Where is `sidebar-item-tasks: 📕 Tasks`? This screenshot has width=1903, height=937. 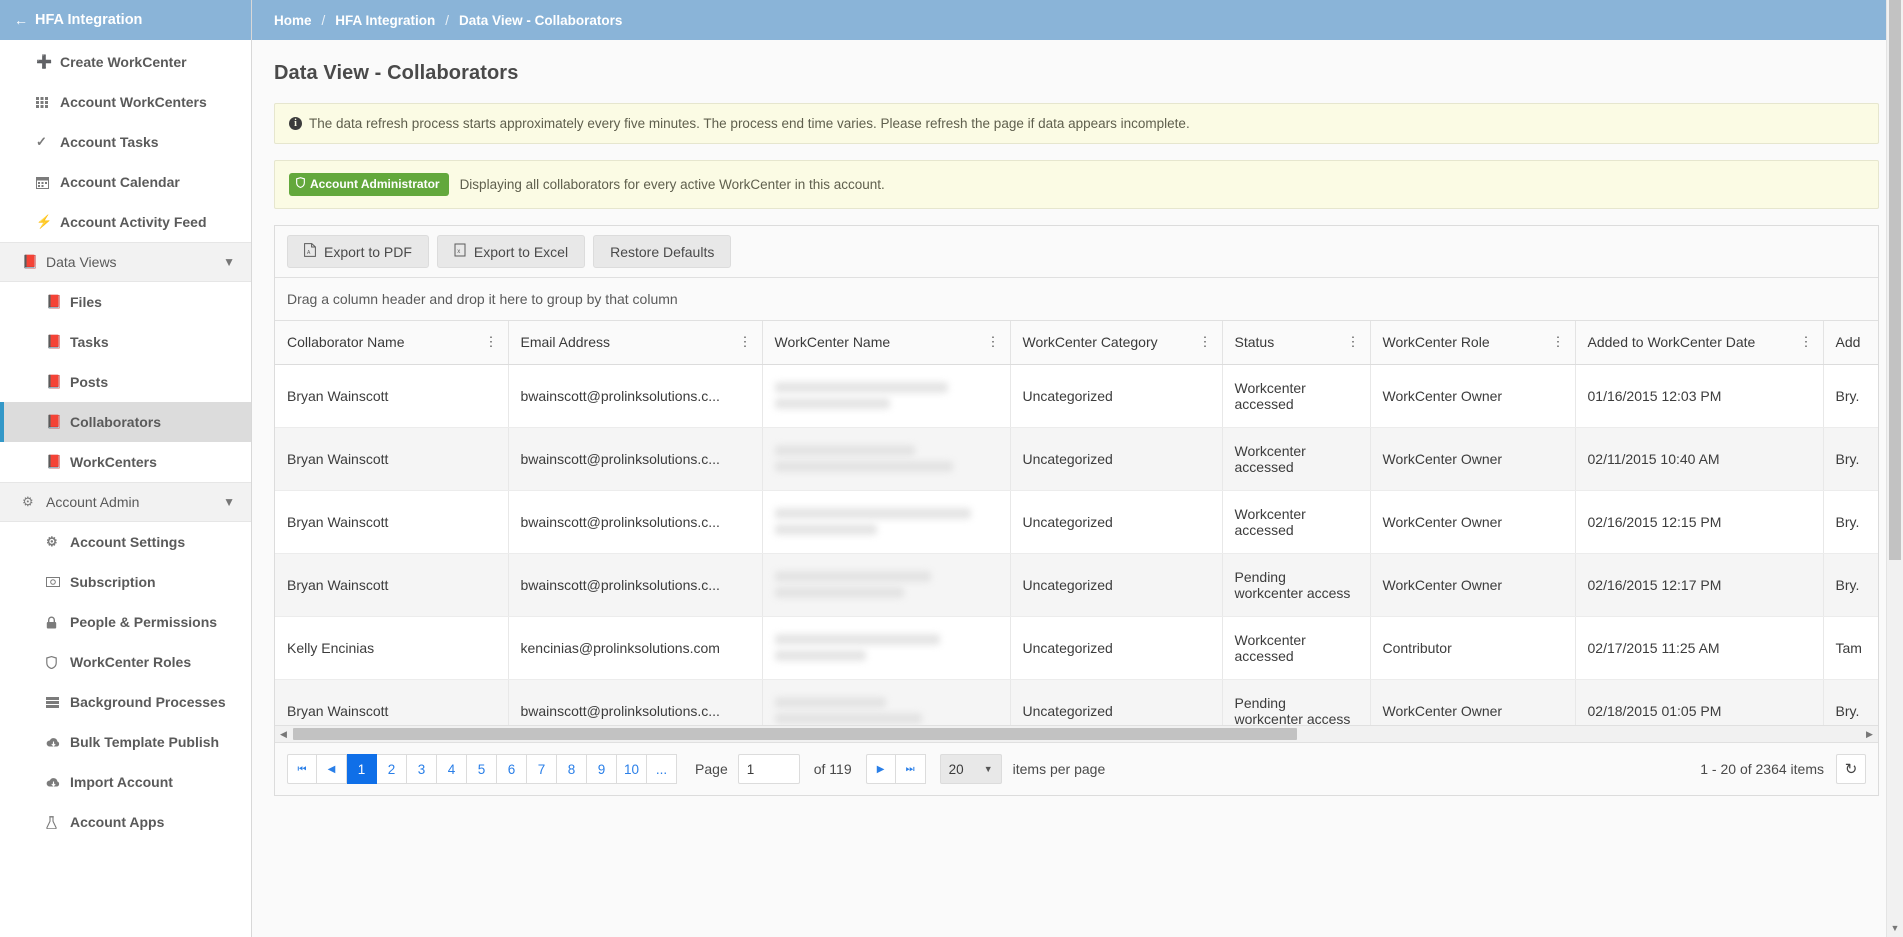 sidebar-item-tasks: 📕 Tasks is located at coordinates (125, 342).